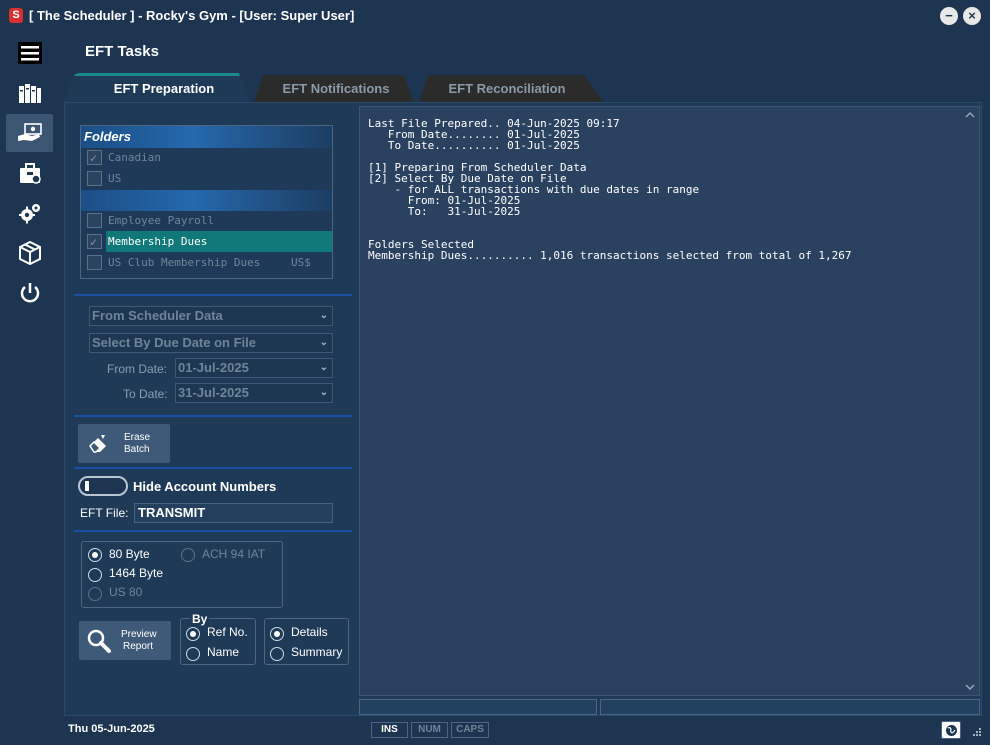 The height and width of the screenshot is (745, 990). I want to click on by-option-label: Name, so click(223, 652).